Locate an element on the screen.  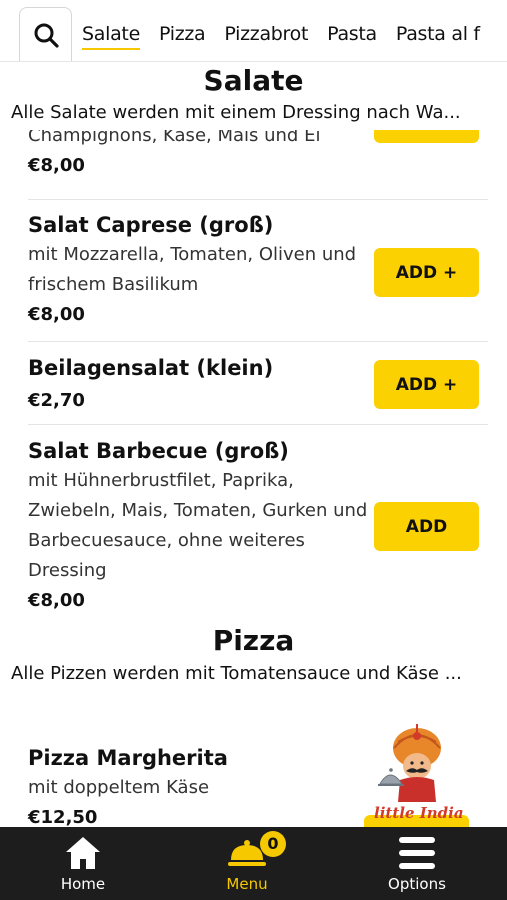
bottom-navigation: Home Menu 0 Options is located at coordinates (253, 863).